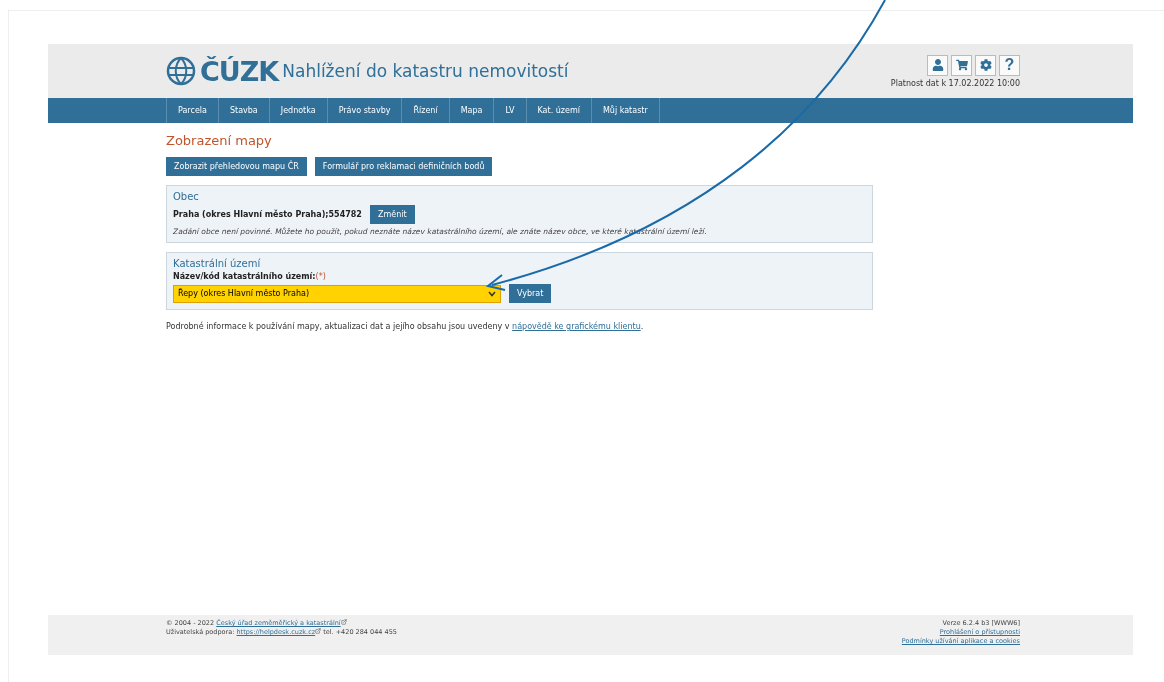 The image size is (1164, 682). I want to click on settings-icon, so click(985, 65).